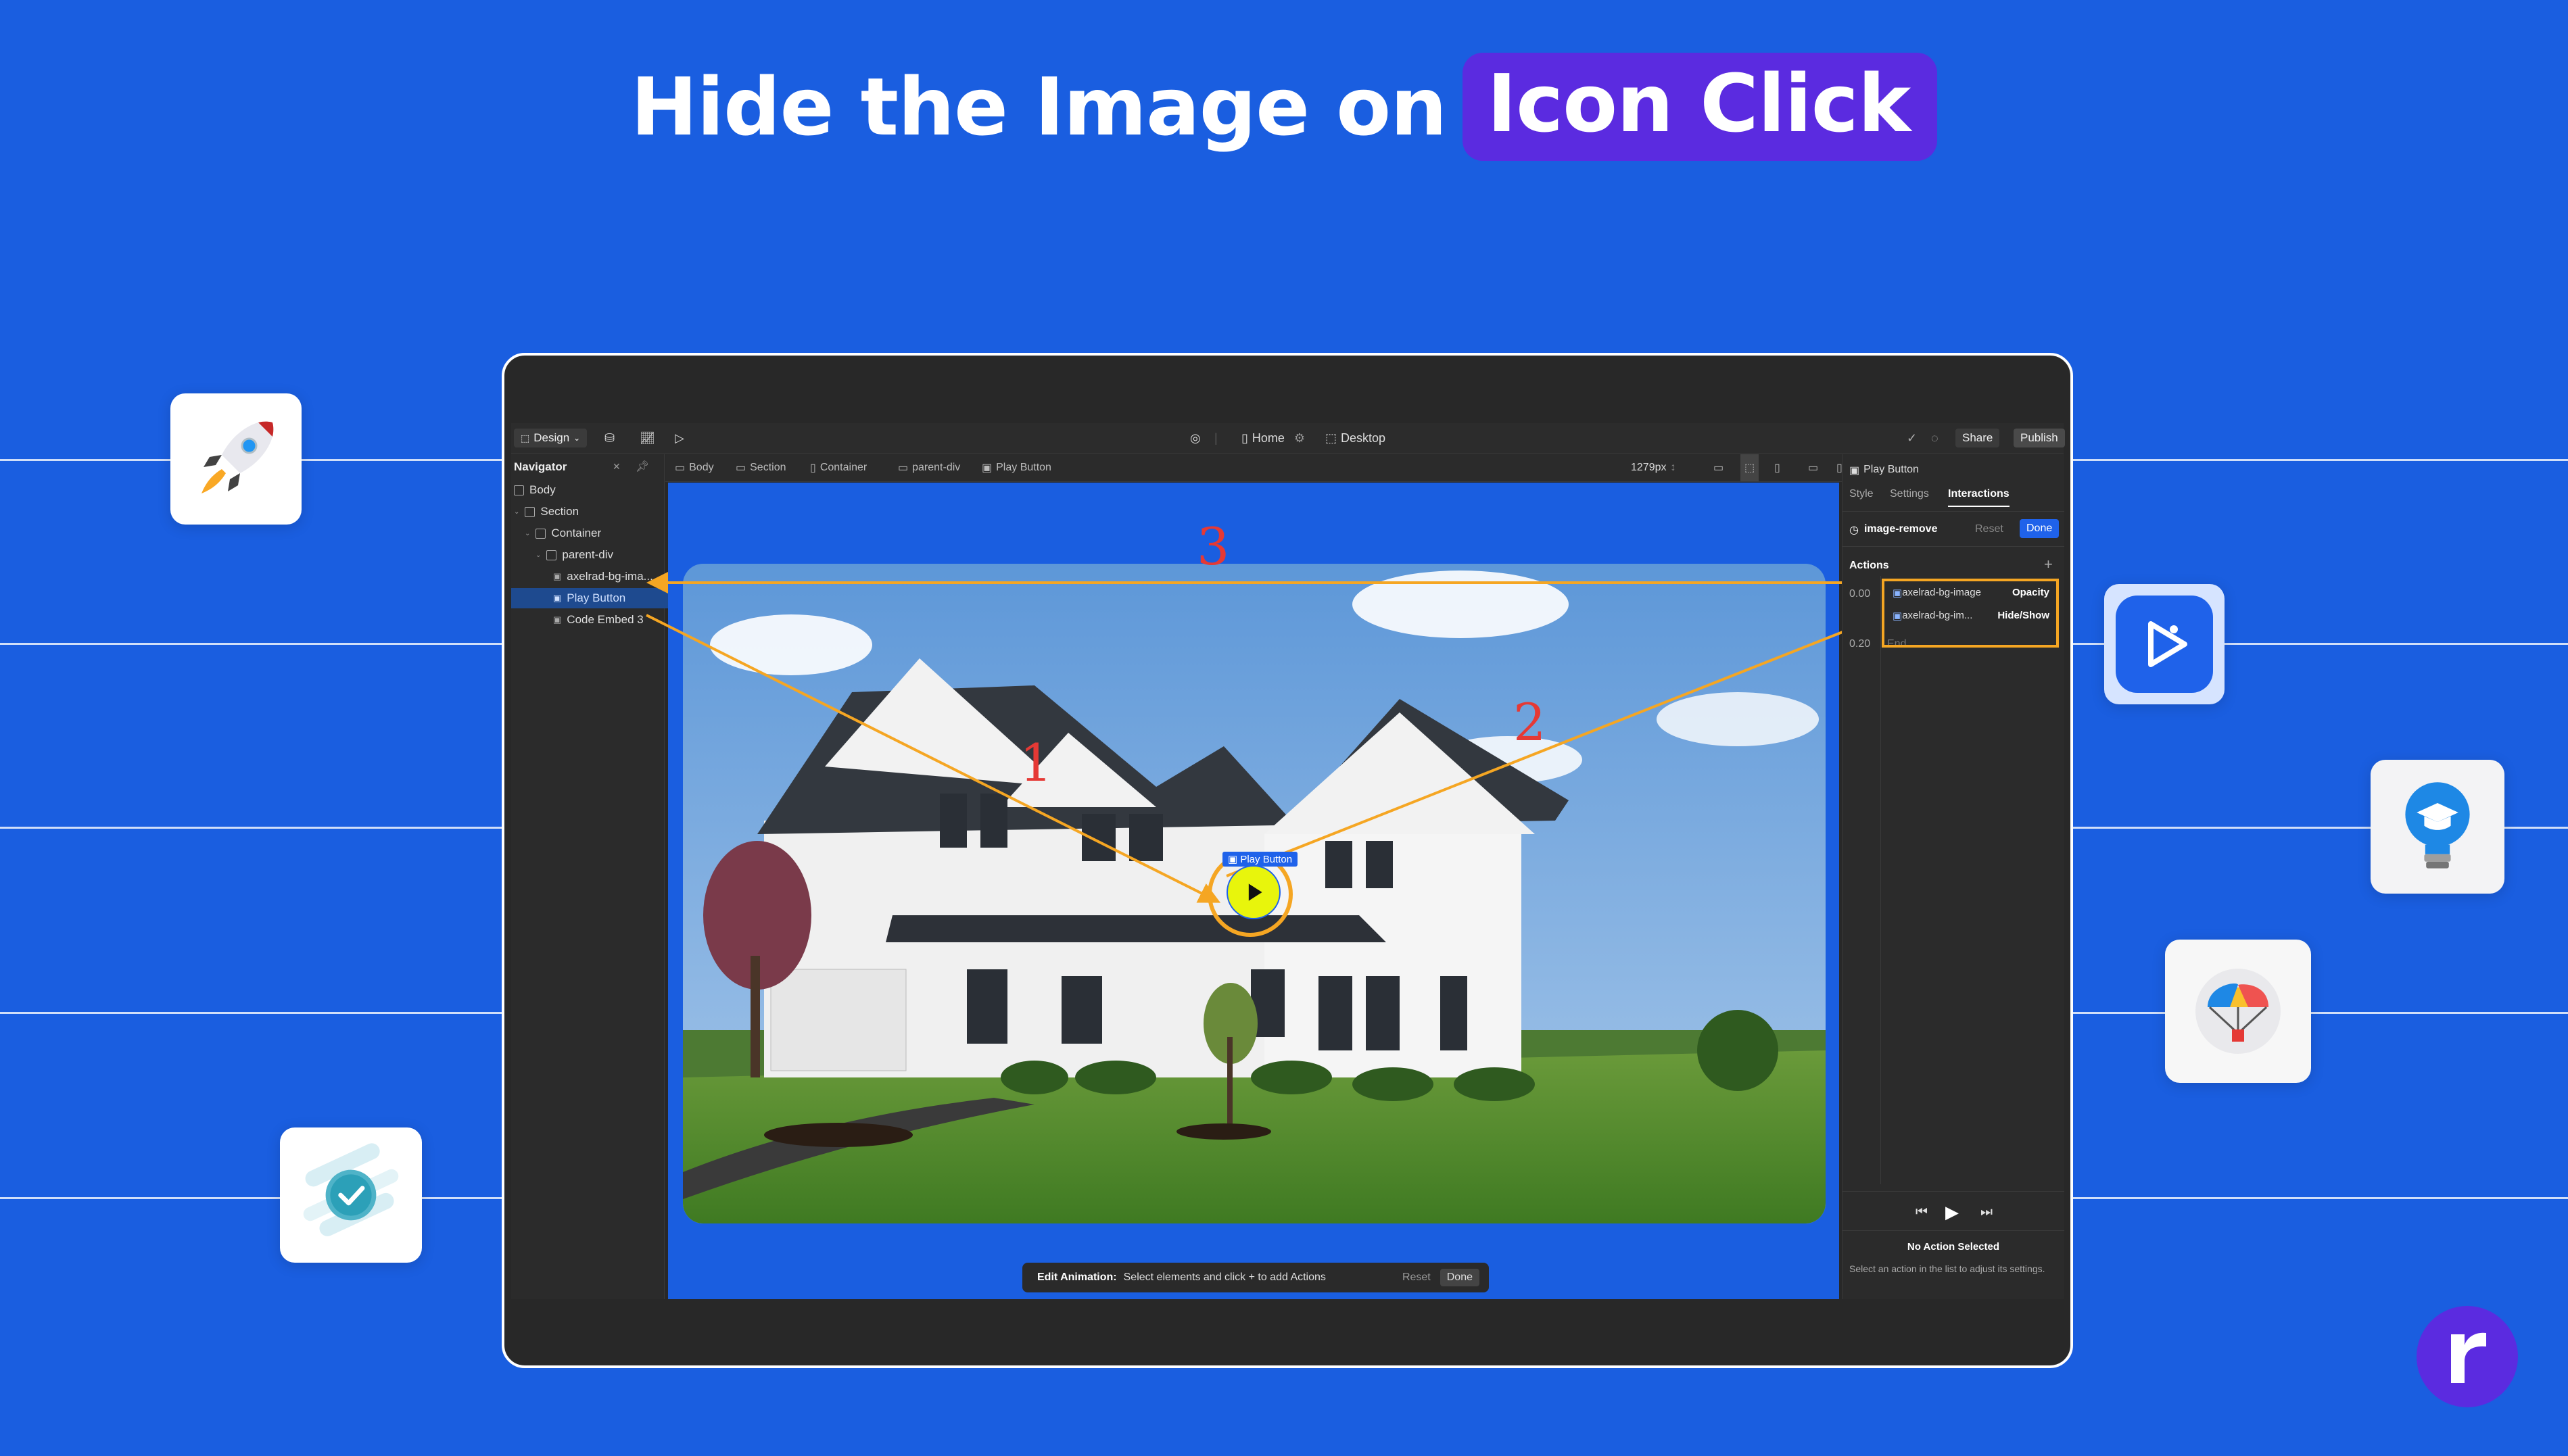 The image size is (2568, 1456). I want to click on parachute-tile, so click(2238, 1011).